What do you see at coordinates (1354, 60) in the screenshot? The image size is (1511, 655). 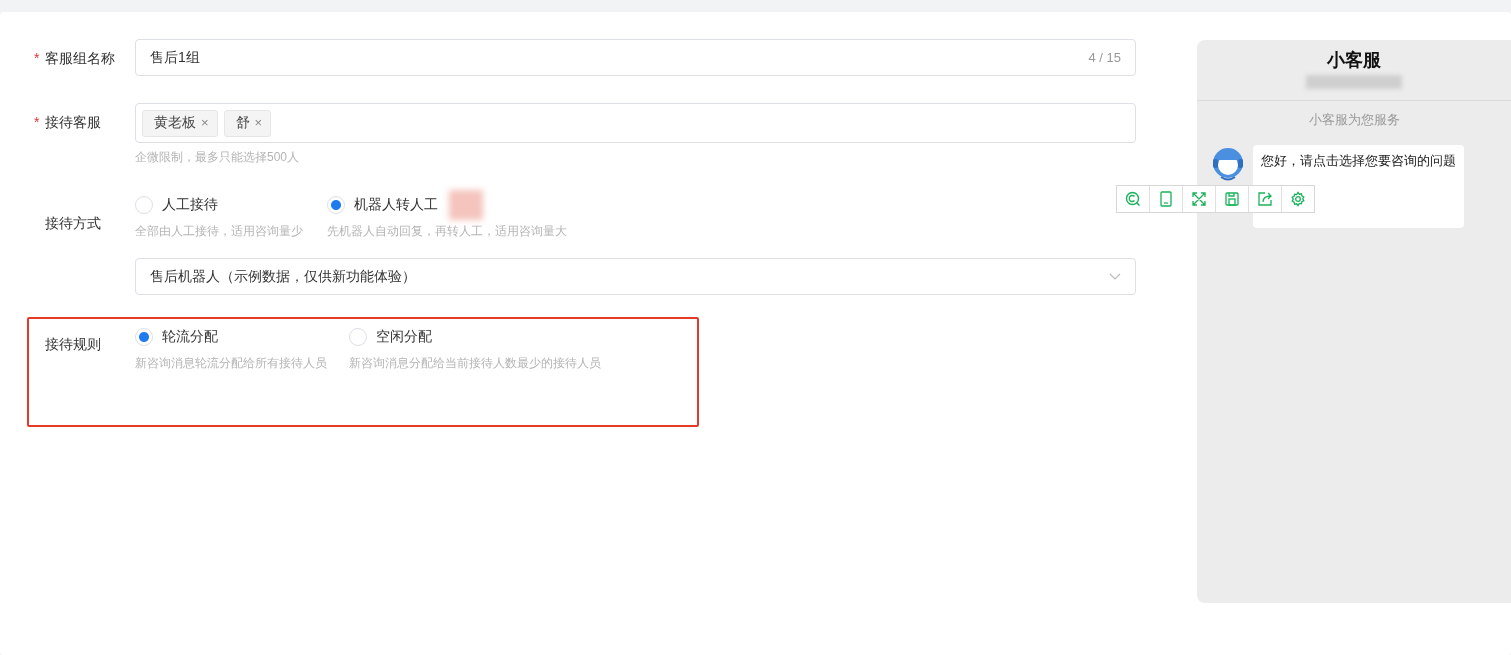 I see `chat-title: 小客服` at bounding box center [1354, 60].